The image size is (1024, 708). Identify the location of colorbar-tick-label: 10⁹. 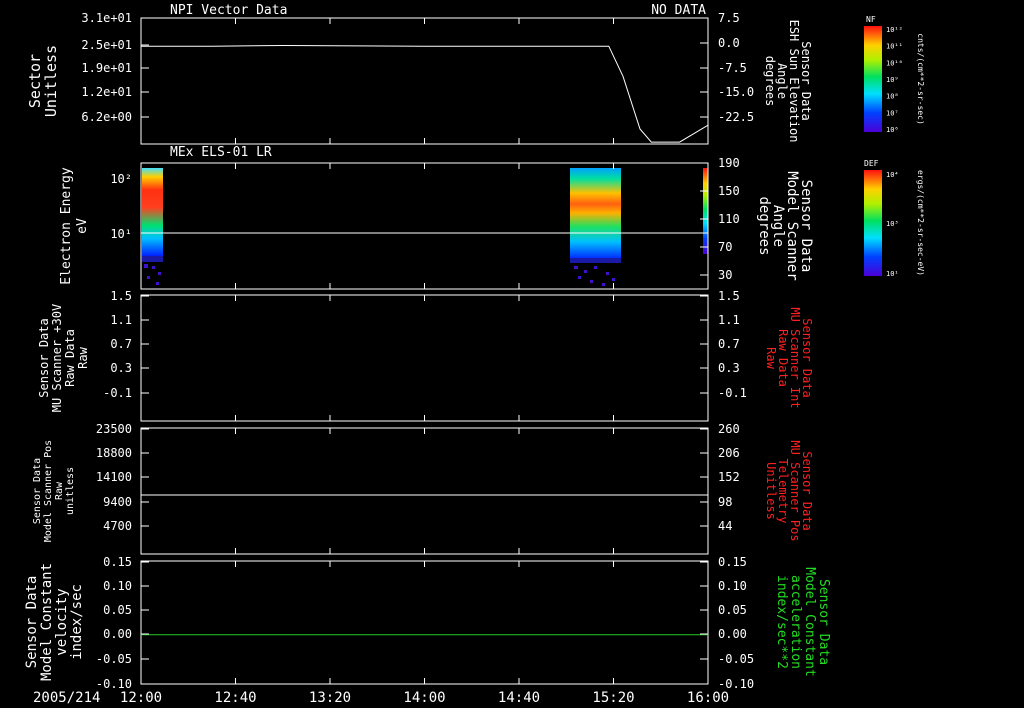
(892, 80).